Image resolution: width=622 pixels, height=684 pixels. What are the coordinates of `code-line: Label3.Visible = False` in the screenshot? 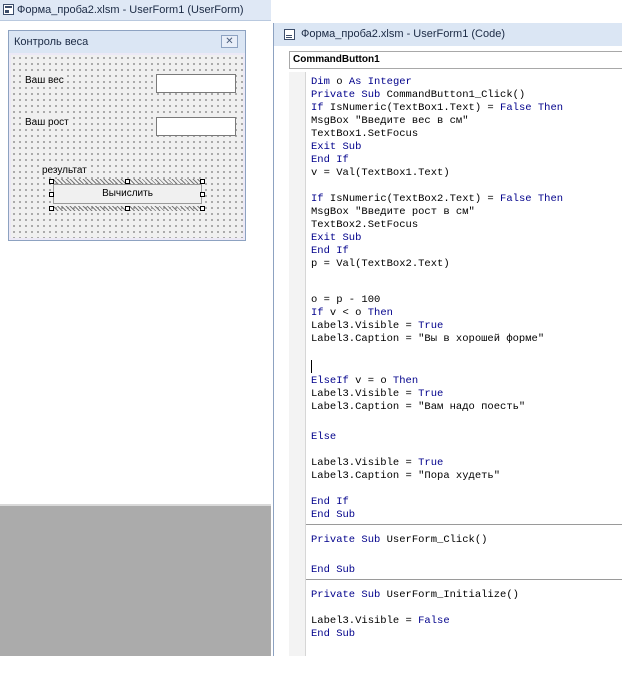 It's located at (380, 621).